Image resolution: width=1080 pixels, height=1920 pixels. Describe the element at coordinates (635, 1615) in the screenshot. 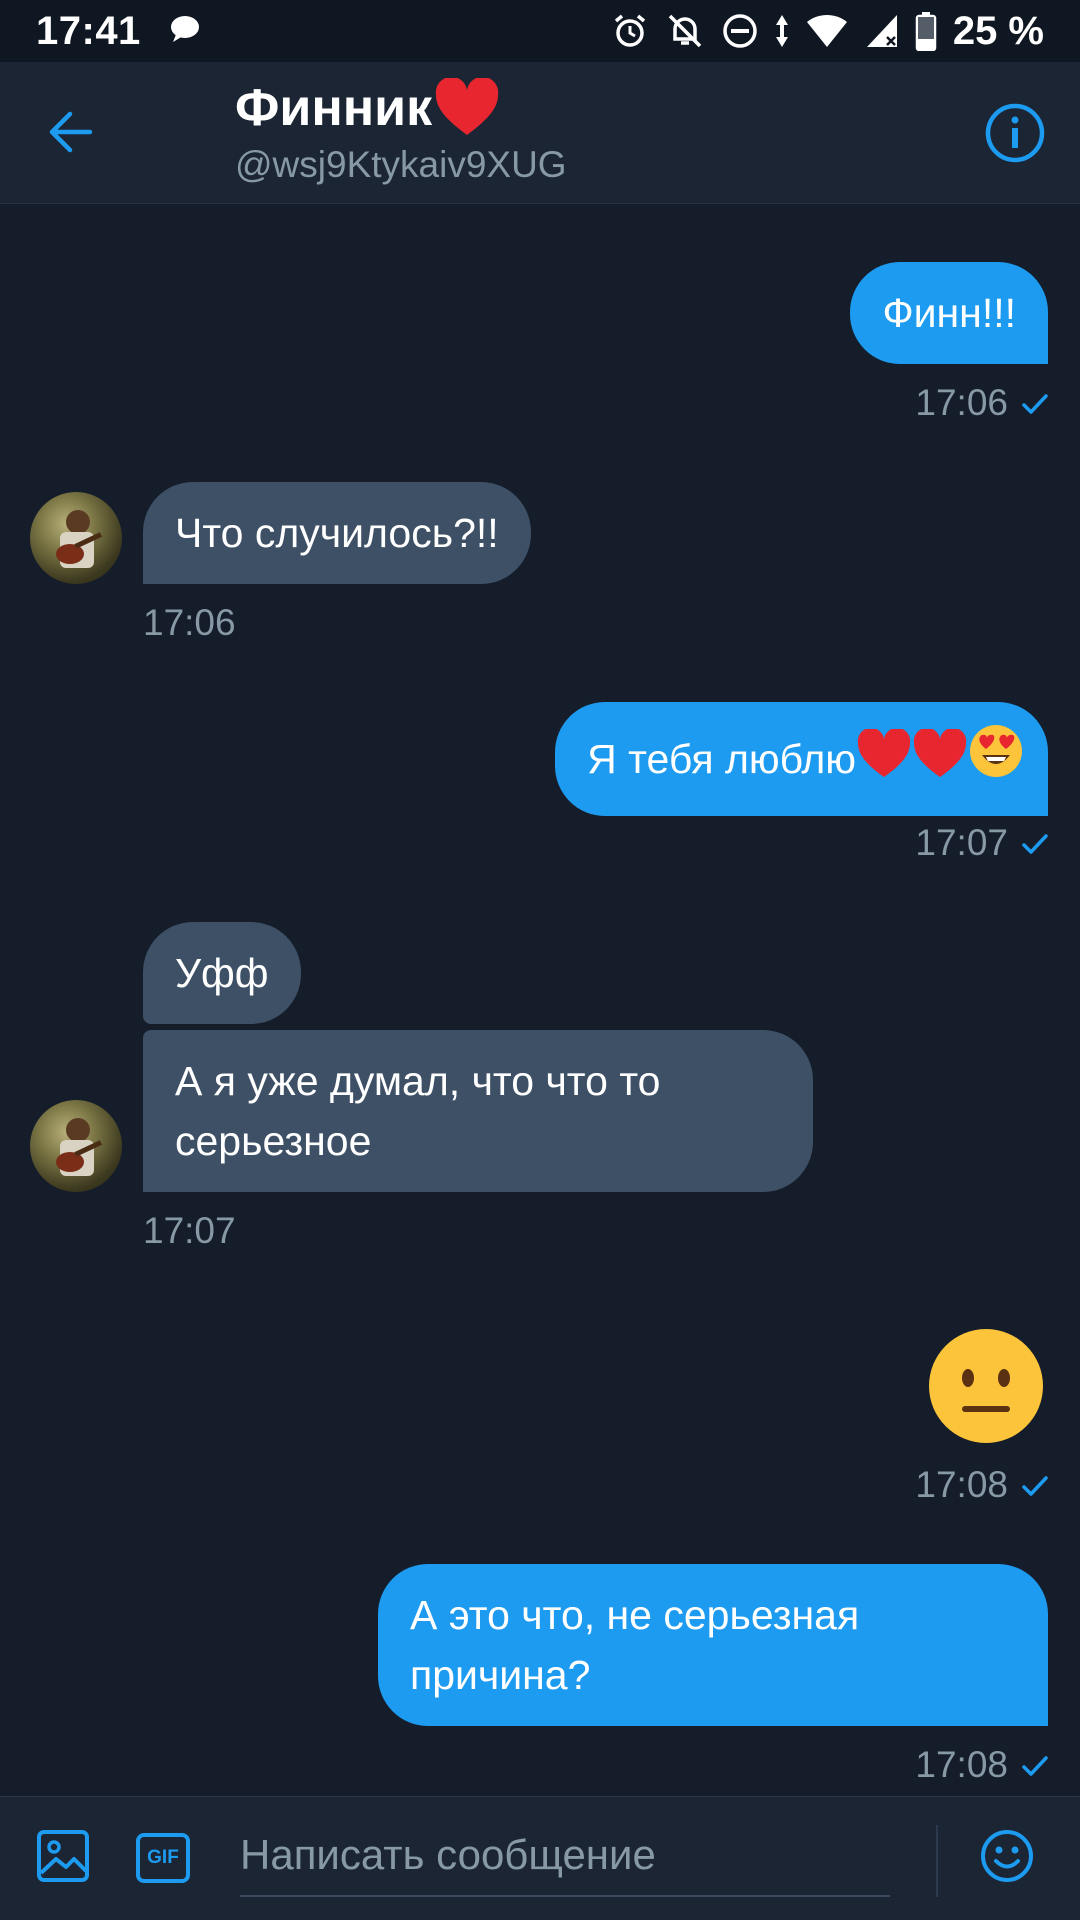

I see `message-text-line: А это что, не серьезная` at that location.